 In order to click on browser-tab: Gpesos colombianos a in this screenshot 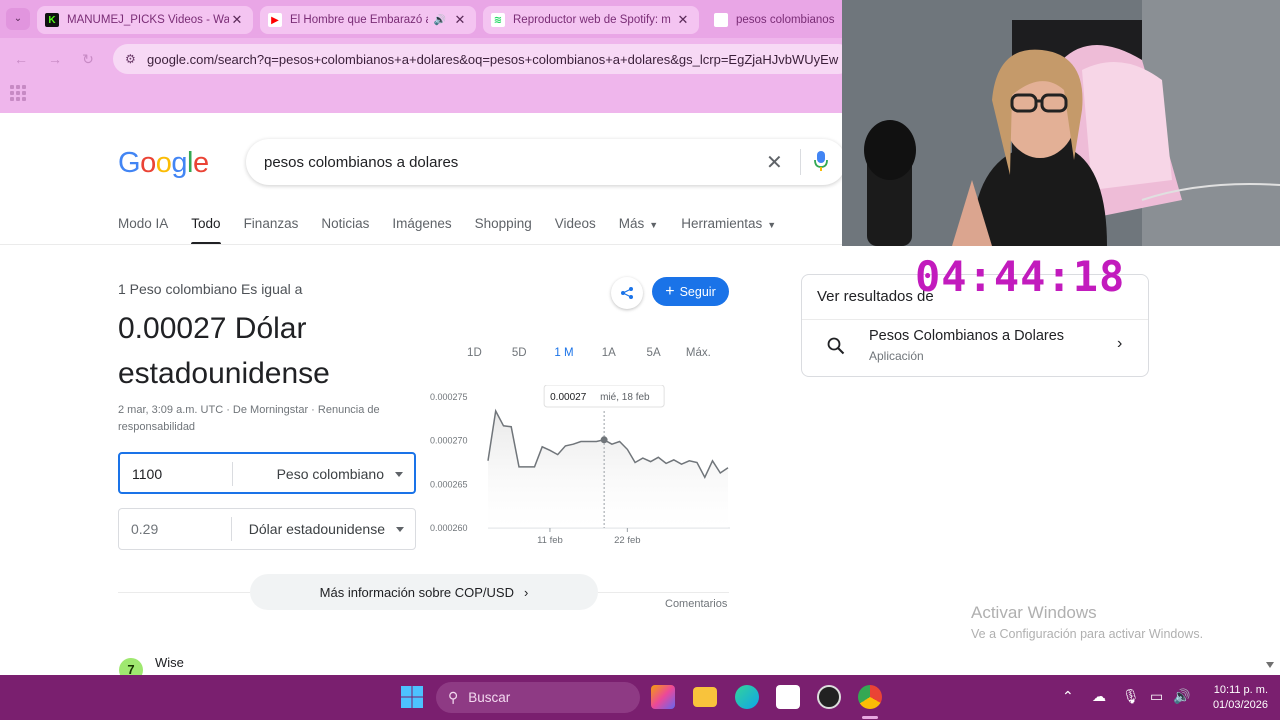, I will do `click(776, 20)`.